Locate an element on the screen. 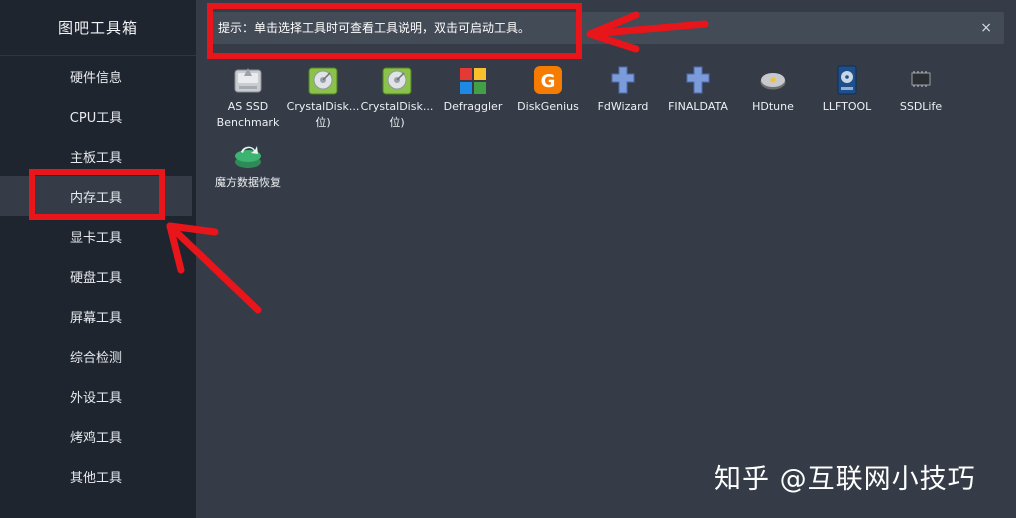  arrow-to-hint is located at coordinates (647, 32).